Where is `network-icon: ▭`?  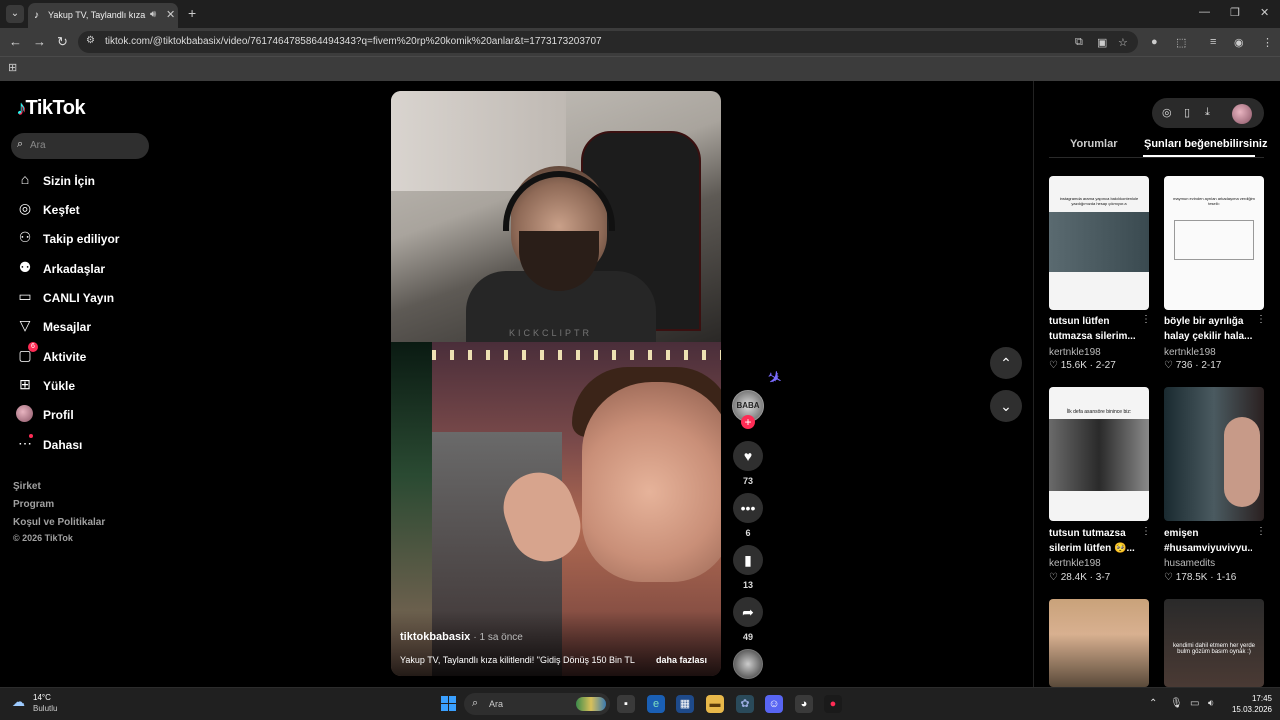 network-icon: ▭ is located at coordinates (1194, 703).